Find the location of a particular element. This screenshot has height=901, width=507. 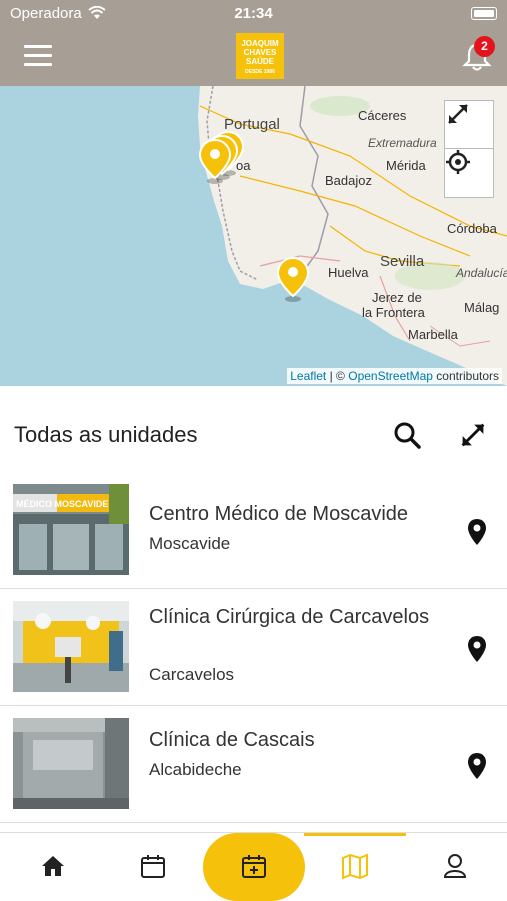

active-tab-indicator is located at coordinates (355, 834).